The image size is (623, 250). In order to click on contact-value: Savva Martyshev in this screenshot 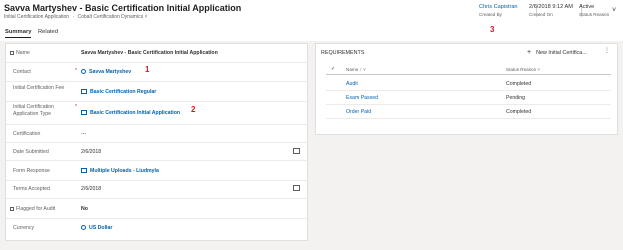, I will do `click(110, 72)`.